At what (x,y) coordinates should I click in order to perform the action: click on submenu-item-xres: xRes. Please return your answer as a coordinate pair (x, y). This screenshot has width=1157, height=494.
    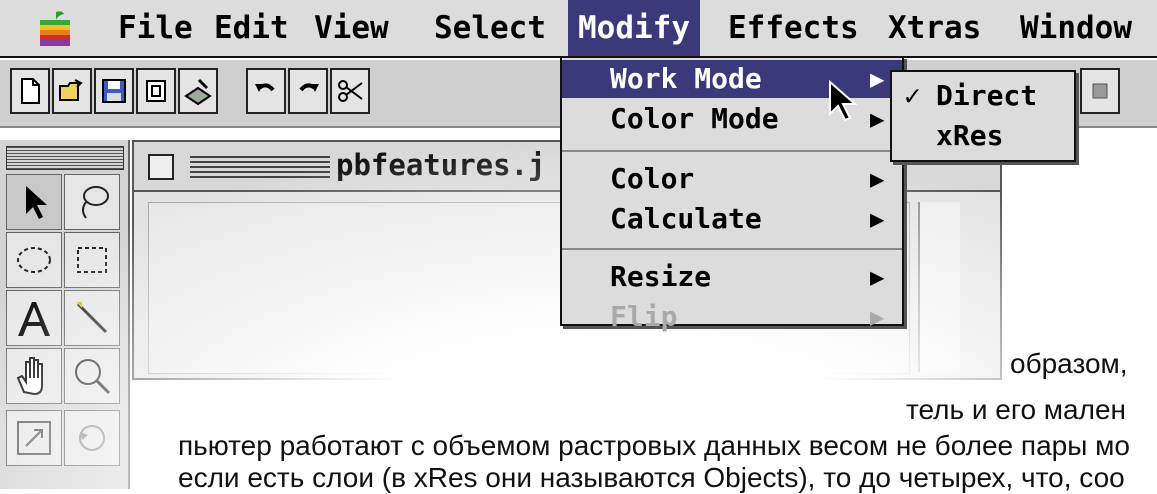
    Looking at the image, I should click on (983, 136).